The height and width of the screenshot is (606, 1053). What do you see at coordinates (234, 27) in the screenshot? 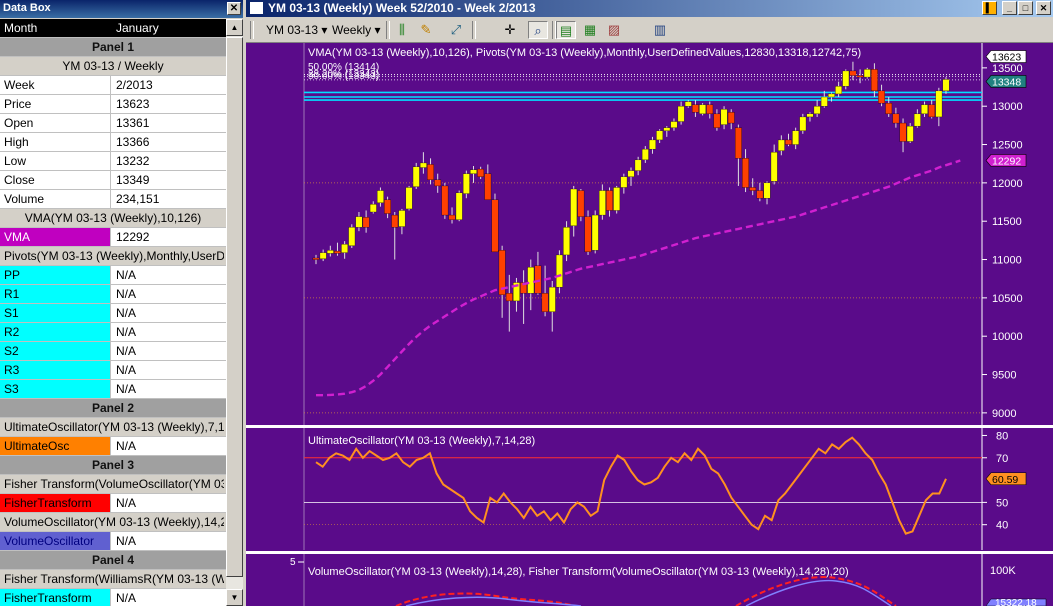
I see `scroll-up-icon: ▲` at bounding box center [234, 27].